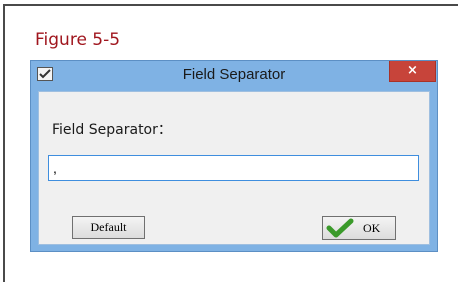 Image resolution: width=458 pixels, height=282 pixels. I want to click on close-button: ×, so click(412, 71).